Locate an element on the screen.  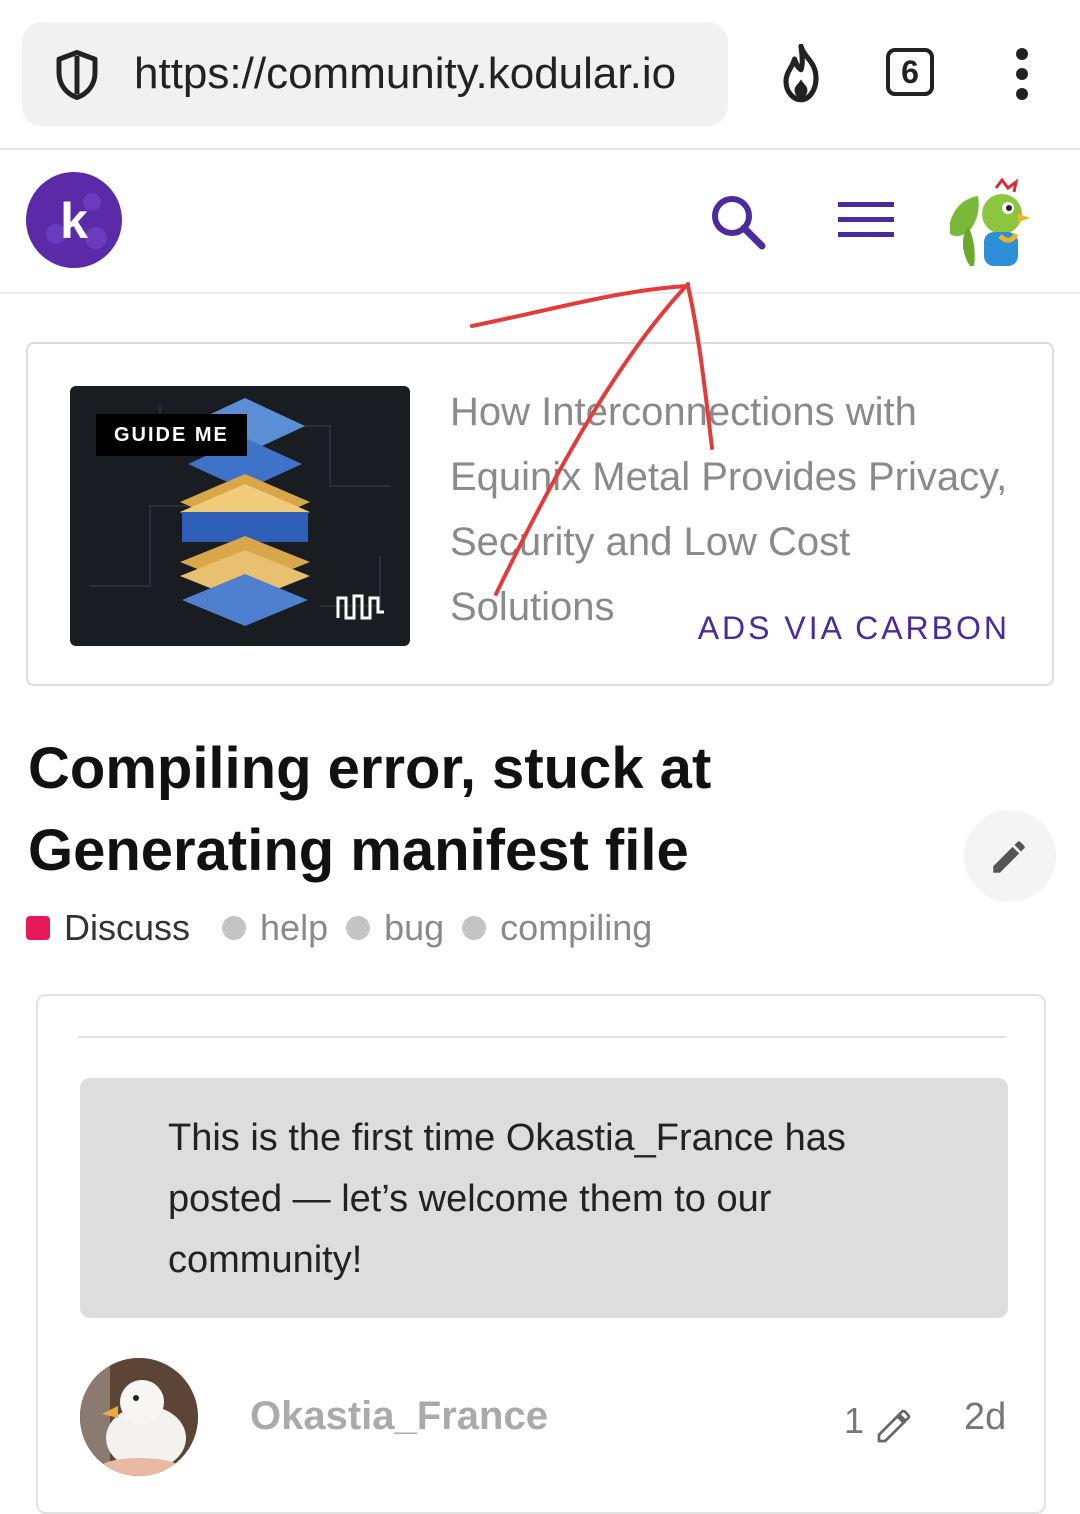
duck-avatar-image is located at coordinates (139, 1417).